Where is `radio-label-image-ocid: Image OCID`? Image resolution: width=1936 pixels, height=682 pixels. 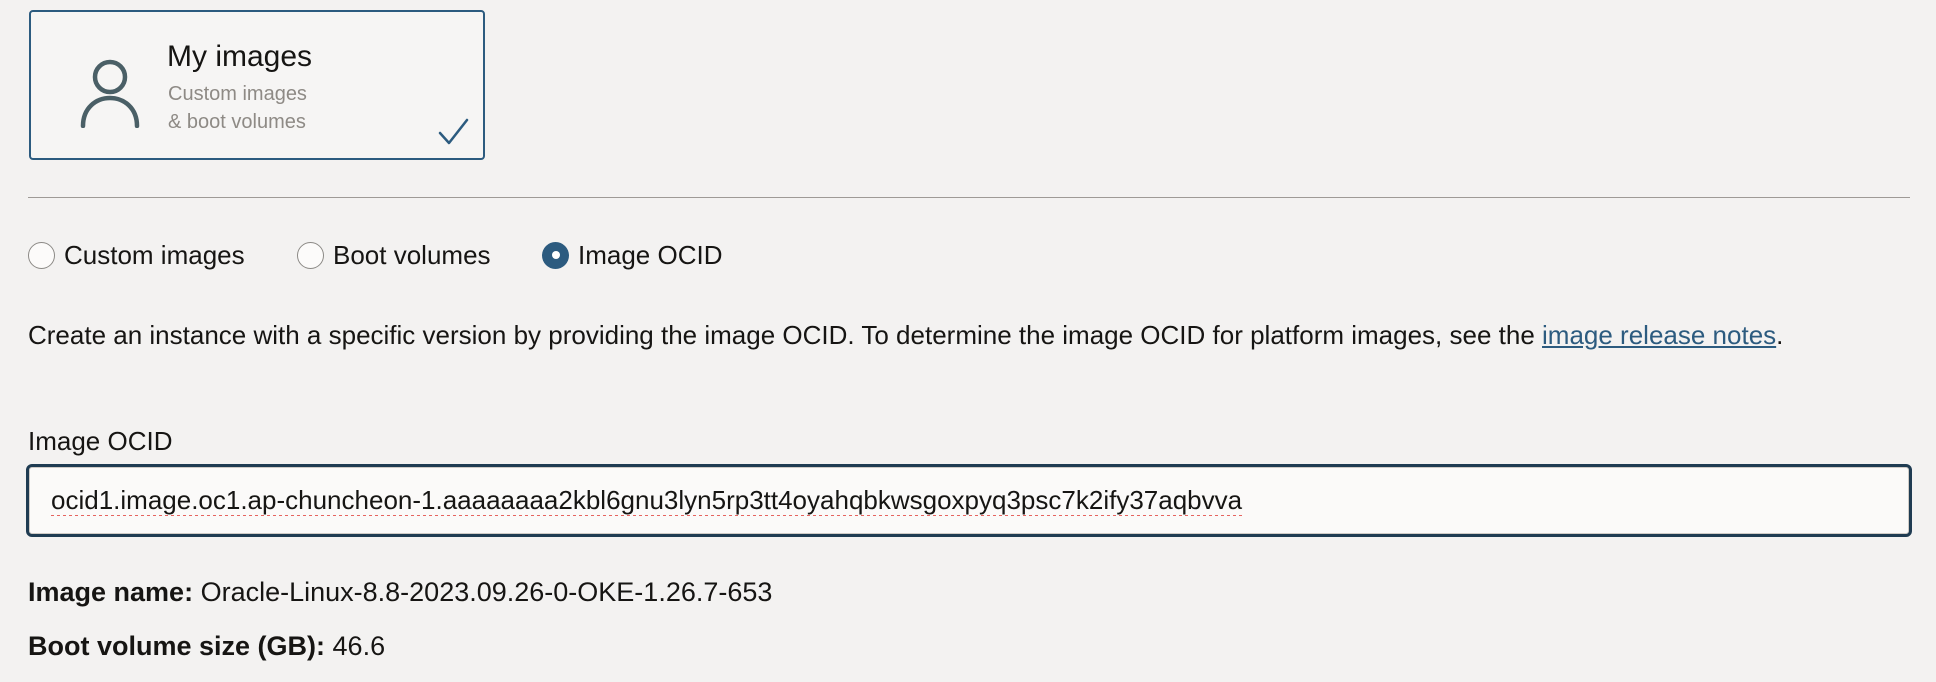
radio-label-image-ocid: Image OCID is located at coordinates (650, 254).